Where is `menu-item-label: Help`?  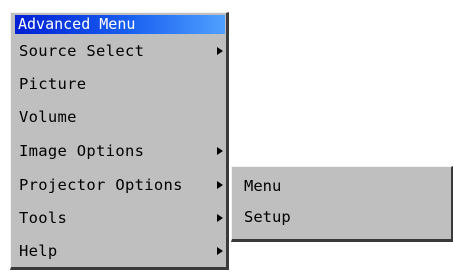
menu-item-label: Help is located at coordinates (38, 251).